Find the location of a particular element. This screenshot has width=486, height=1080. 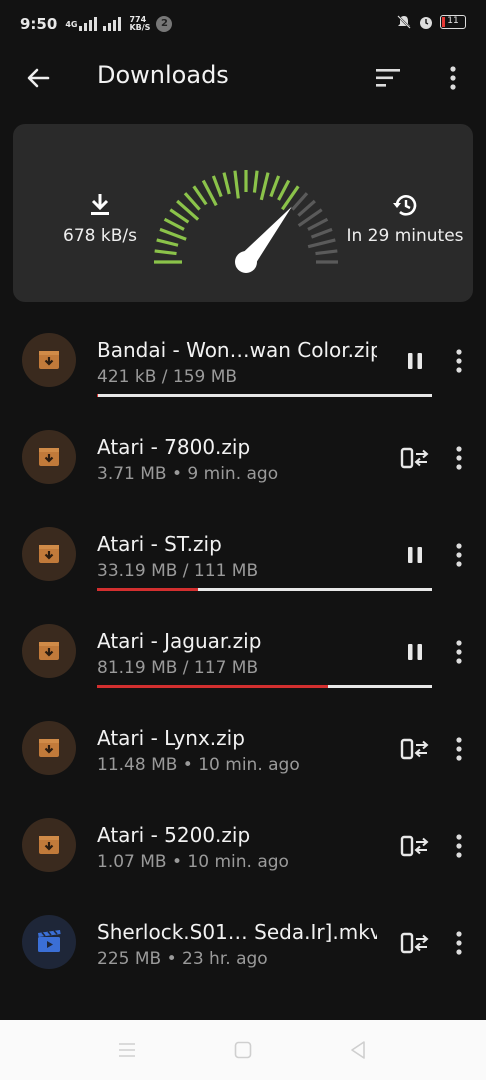

network-speed: 774 KB/S is located at coordinates (140, 23).